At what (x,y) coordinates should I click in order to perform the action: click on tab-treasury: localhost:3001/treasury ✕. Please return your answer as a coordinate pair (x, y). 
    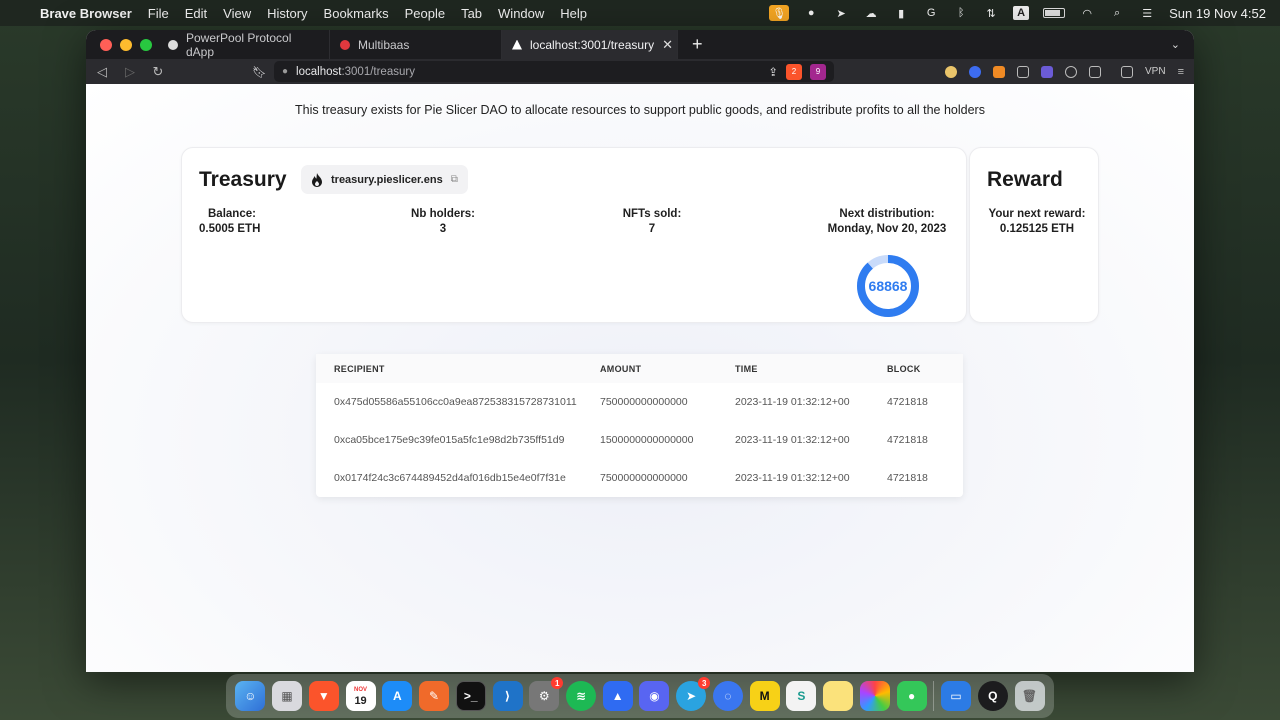
    Looking at the image, I should click on (590, 44).